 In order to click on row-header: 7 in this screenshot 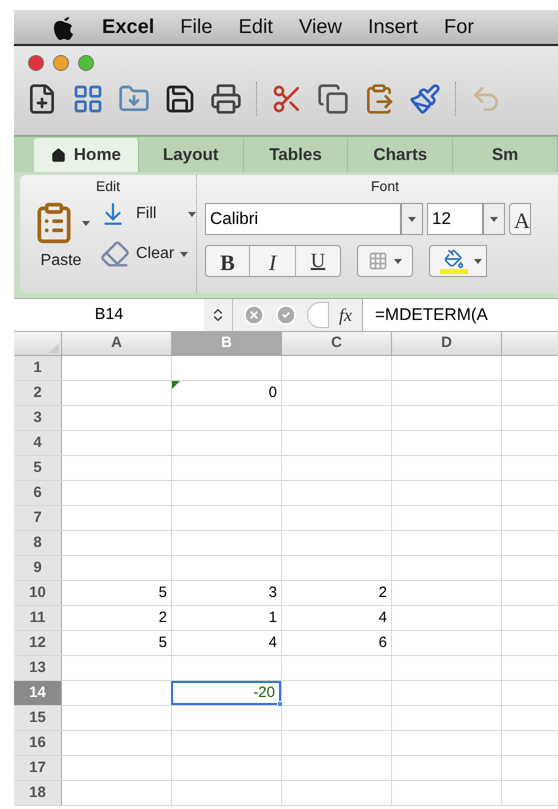, I will do `click(38, 518)`.